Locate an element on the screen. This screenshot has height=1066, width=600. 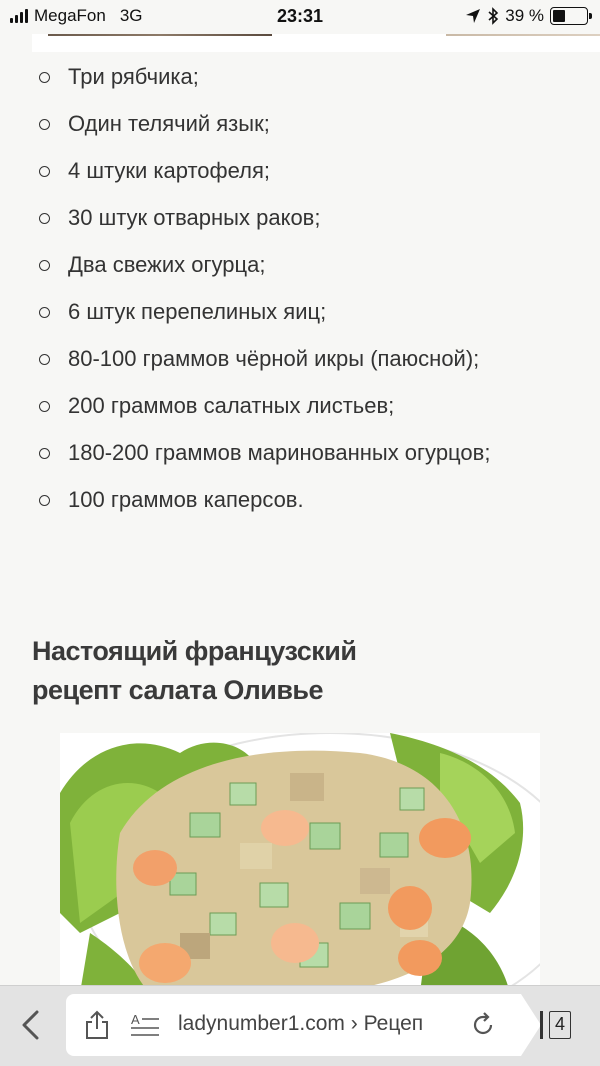
list-item: 180-200 граммов маринованных огурцов; is located at coordinates (300, 453).